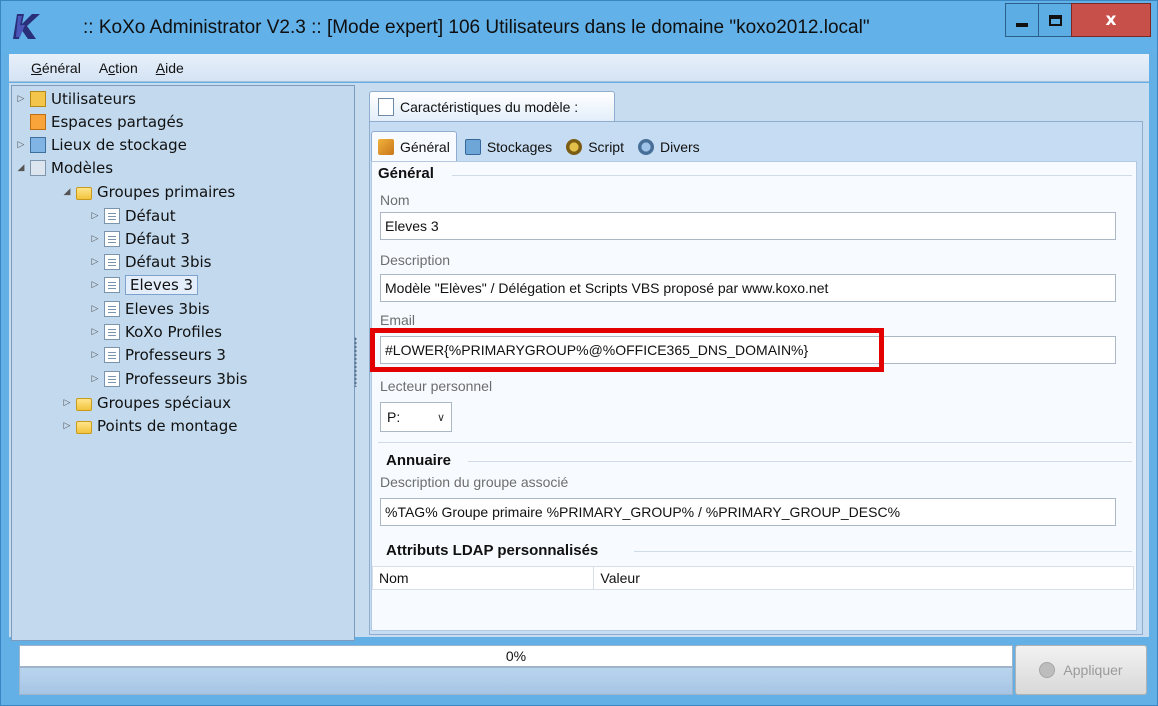  I want to click on apply-icon, so click(1047, 670).